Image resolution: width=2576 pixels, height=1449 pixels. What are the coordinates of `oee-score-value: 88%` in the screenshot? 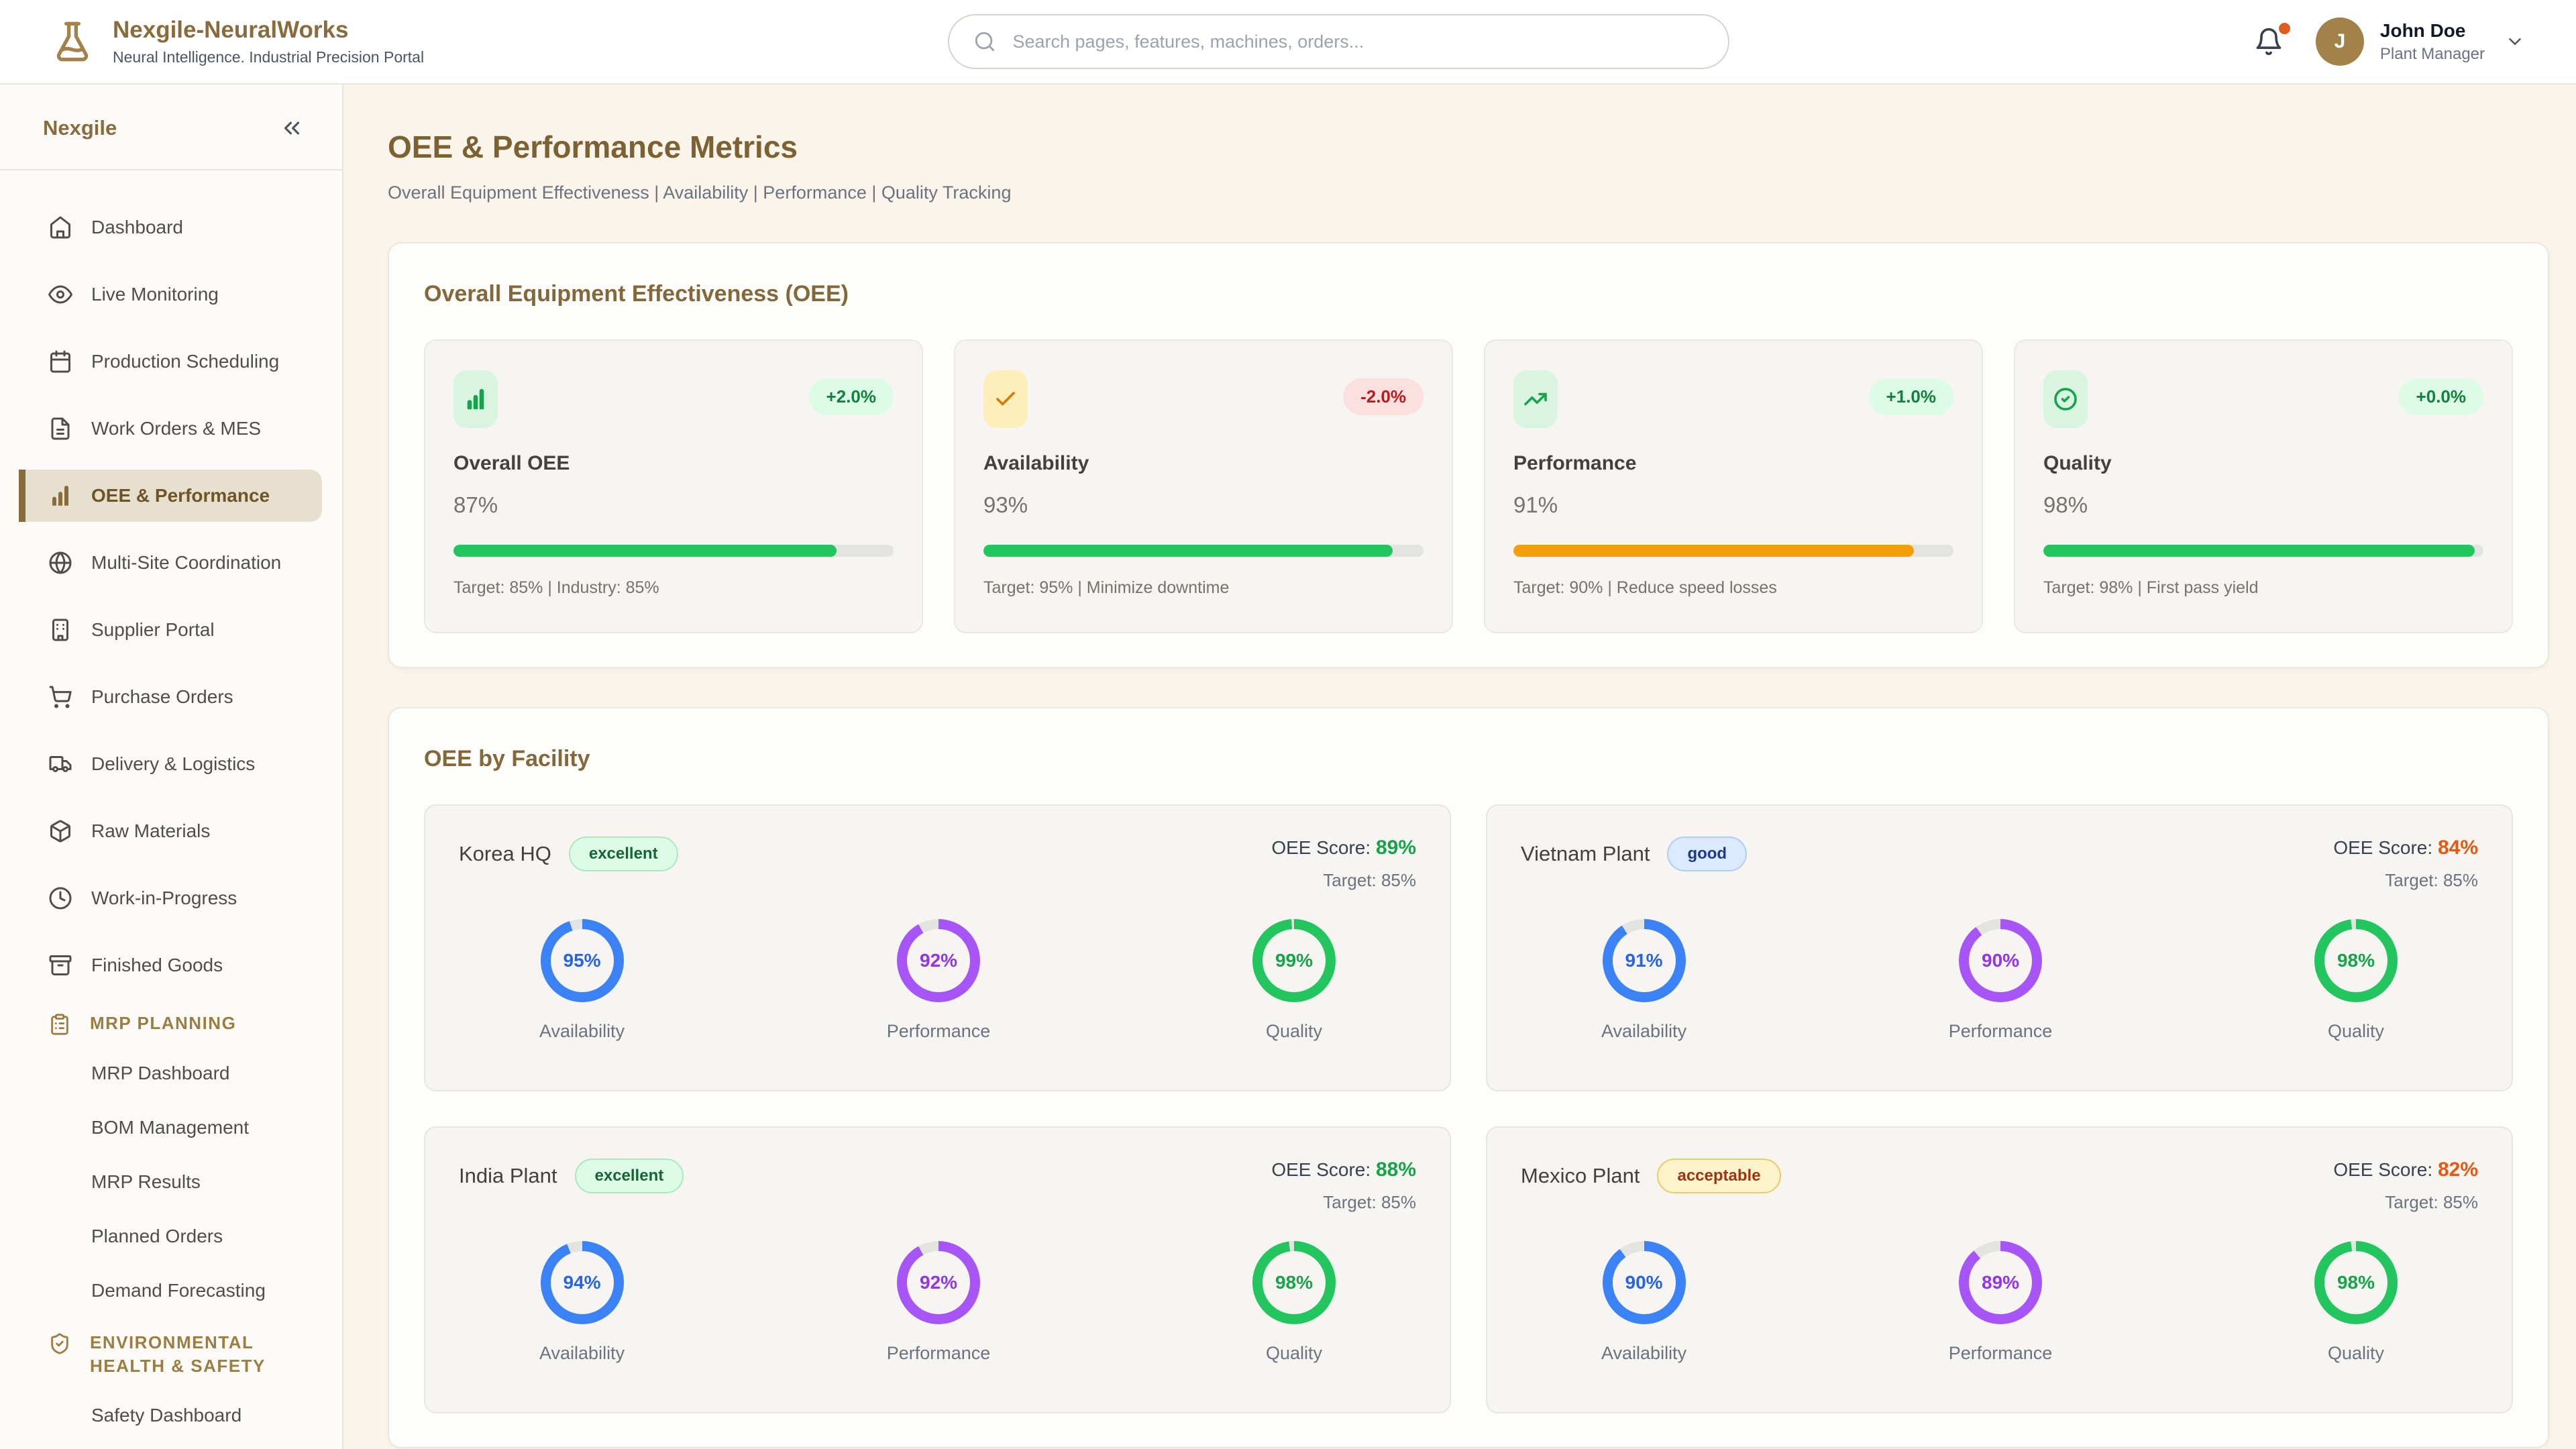 It's located at (1395, 1170).